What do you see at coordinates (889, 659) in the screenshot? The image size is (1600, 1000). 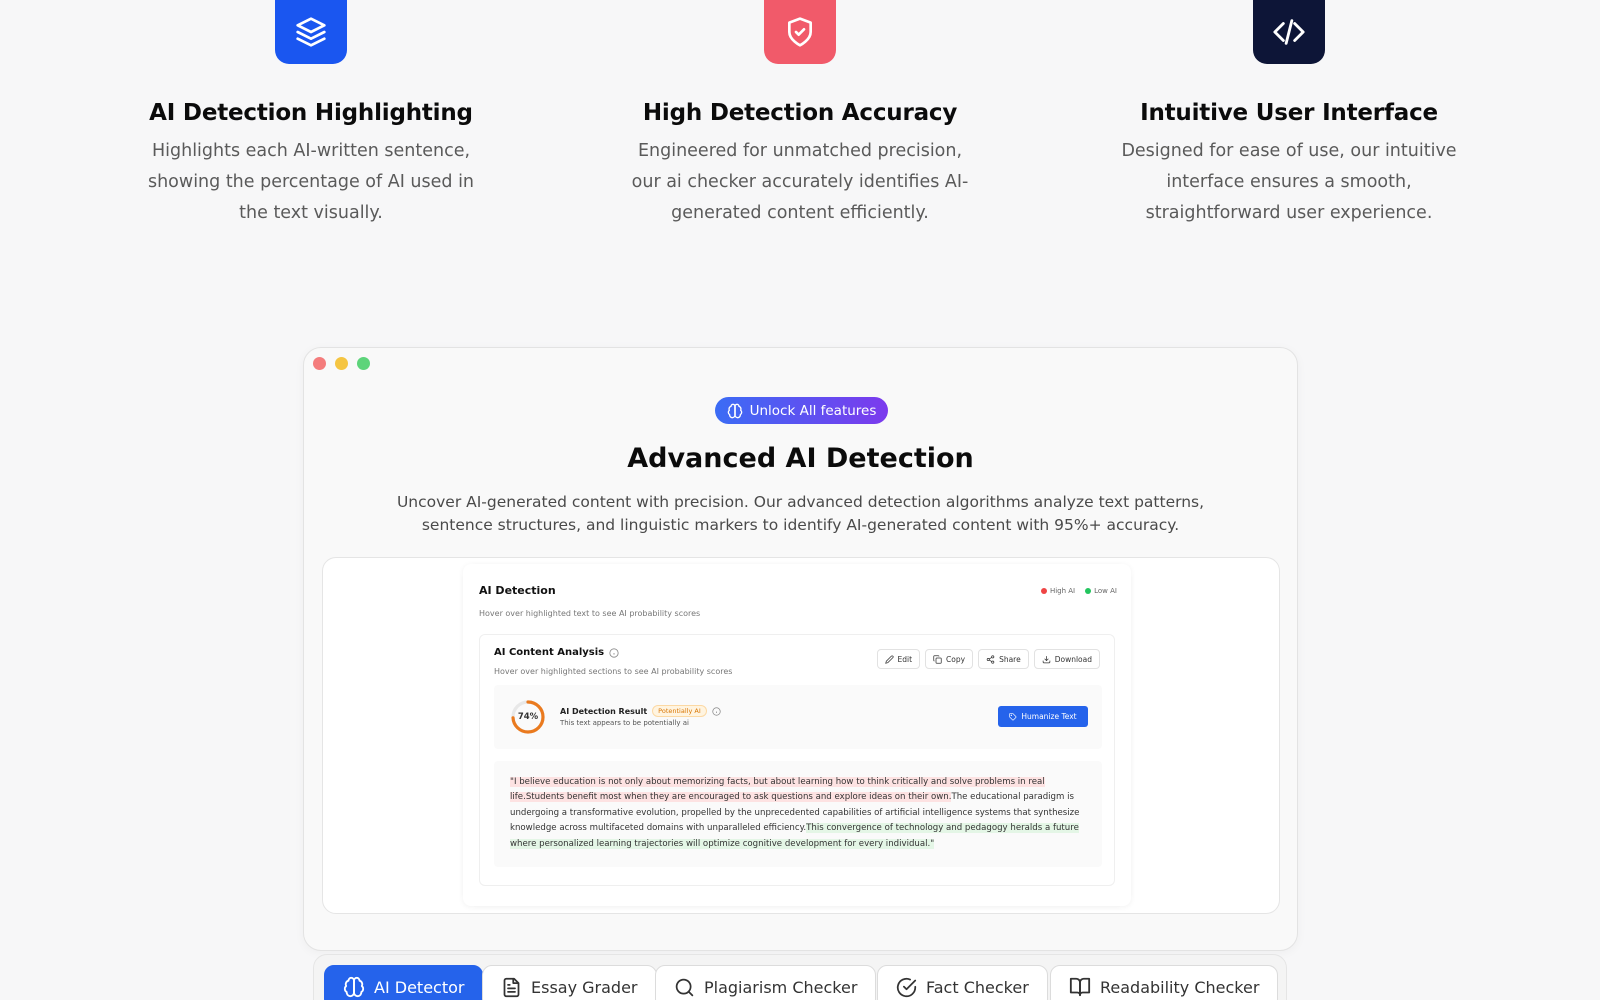 I see `pencil-icon` at bounding box center [889, 659].